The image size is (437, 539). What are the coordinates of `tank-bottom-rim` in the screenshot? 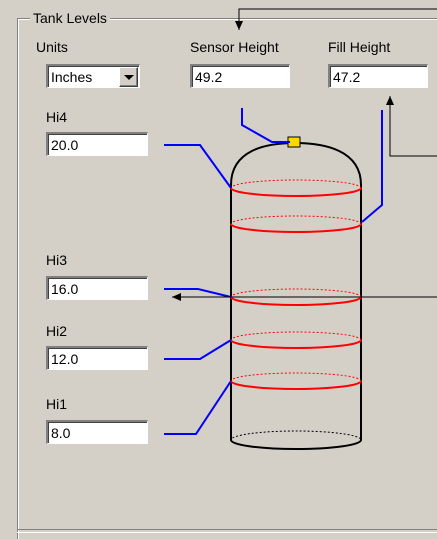 It's located at (296, 440).